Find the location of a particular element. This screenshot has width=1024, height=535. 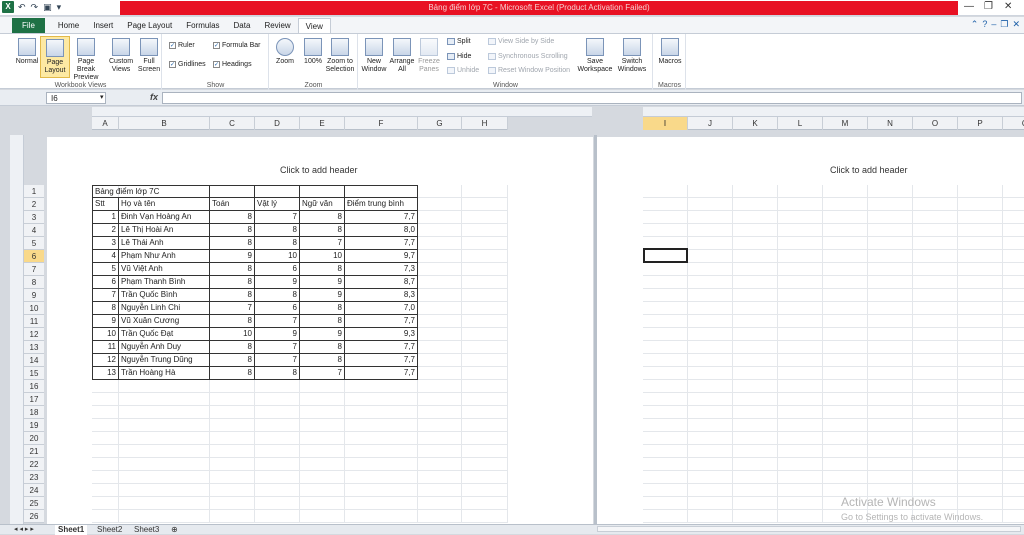

column-header-a: A is located at coordinates (105, 123).